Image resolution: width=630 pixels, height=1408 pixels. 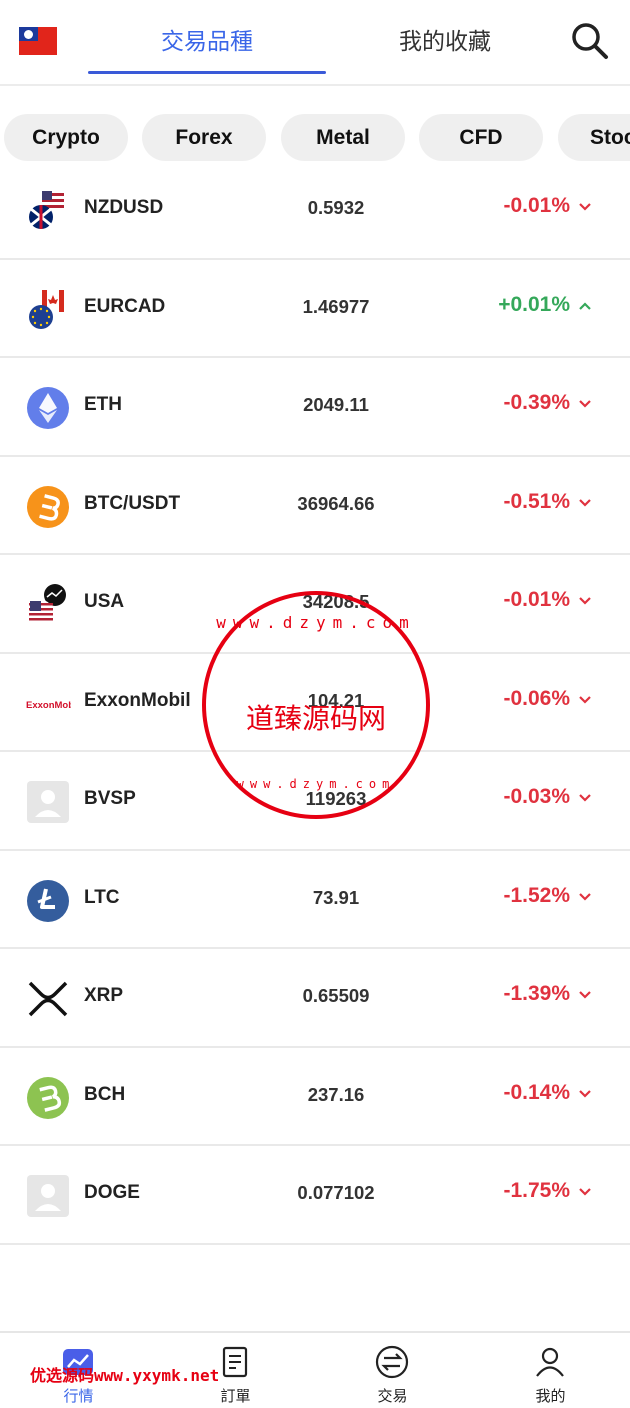 I want to click on symbol-change: -1.39%, so click(x=536, y=993).